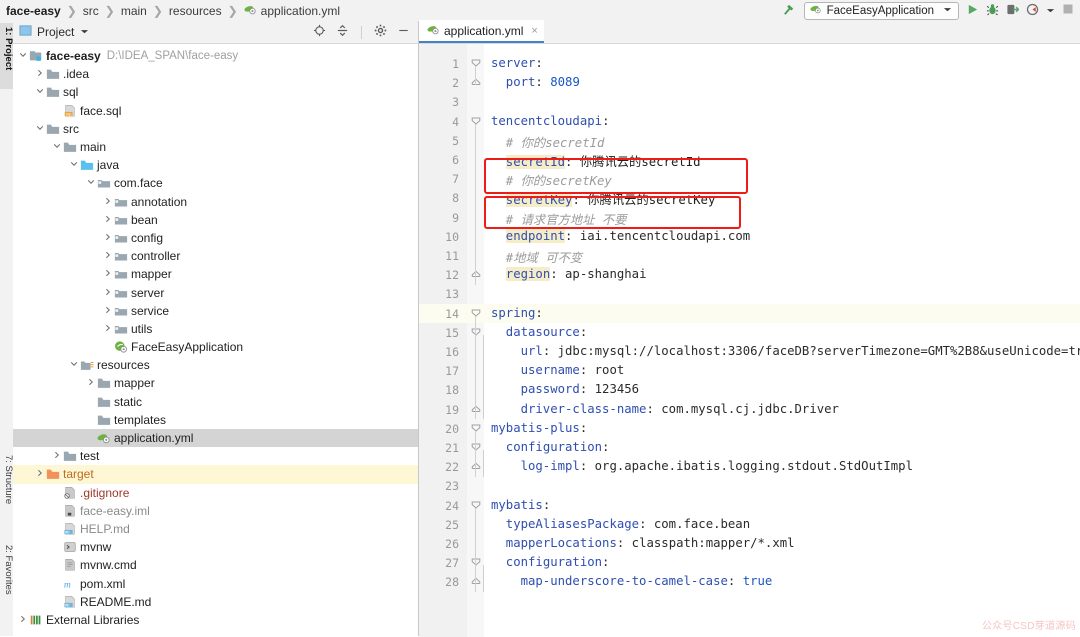  Describe the element at coordinates (481, 31) in the screenshot. I see `editor-tab-application-yml: application.yml ×` at that location.